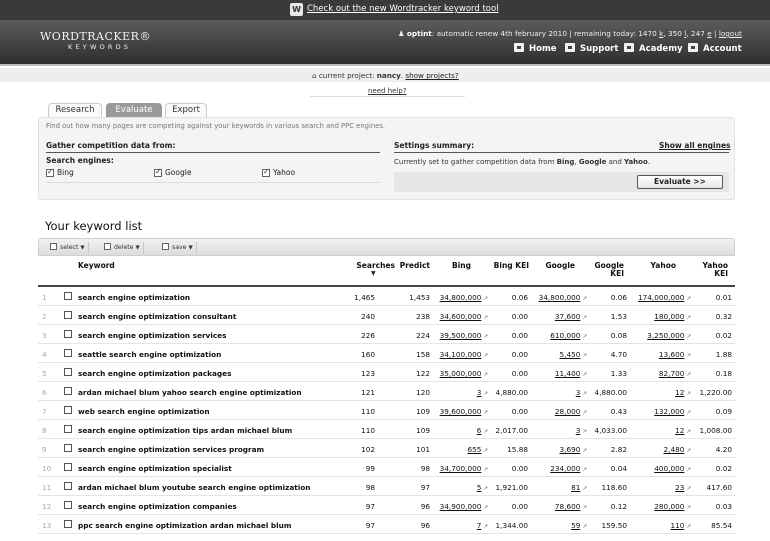 The height and width of the screenshot is (541, 770). What do you see at coordinates (568, 373) in the screenshot?
I see `cell-google-value: 11,400` at bounding box center [568, 373].